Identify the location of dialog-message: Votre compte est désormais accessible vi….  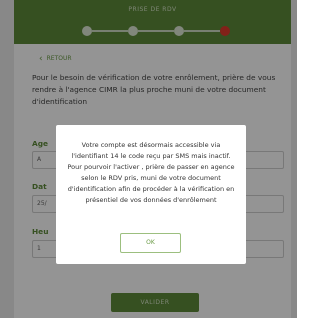
(151, 172).